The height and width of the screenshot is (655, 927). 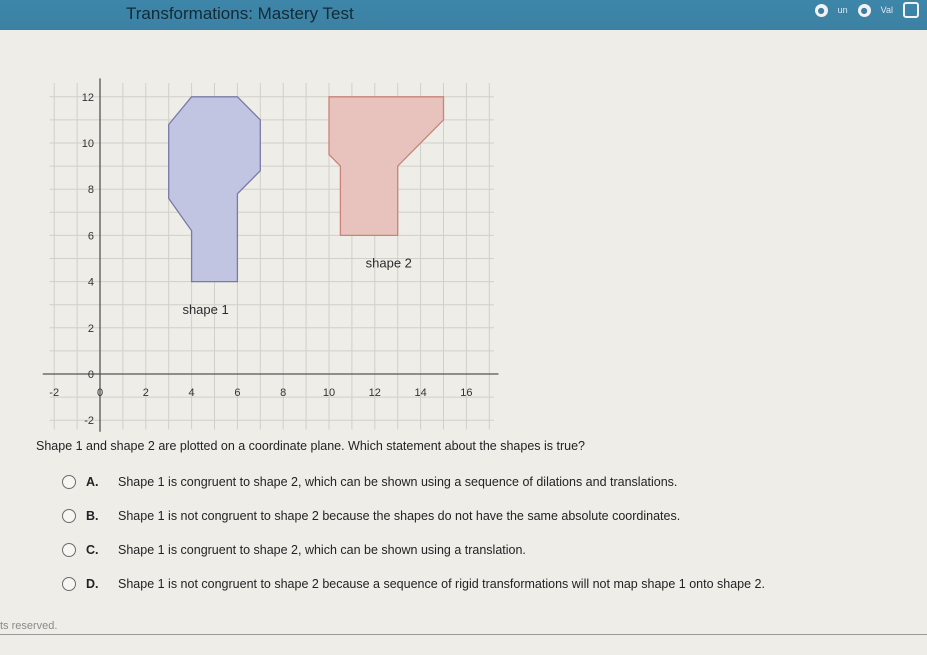 What do you see at coordinates (92, 482) in the screenshot?
I see `option-a-letter: A.` at bounding box center [92, 482].